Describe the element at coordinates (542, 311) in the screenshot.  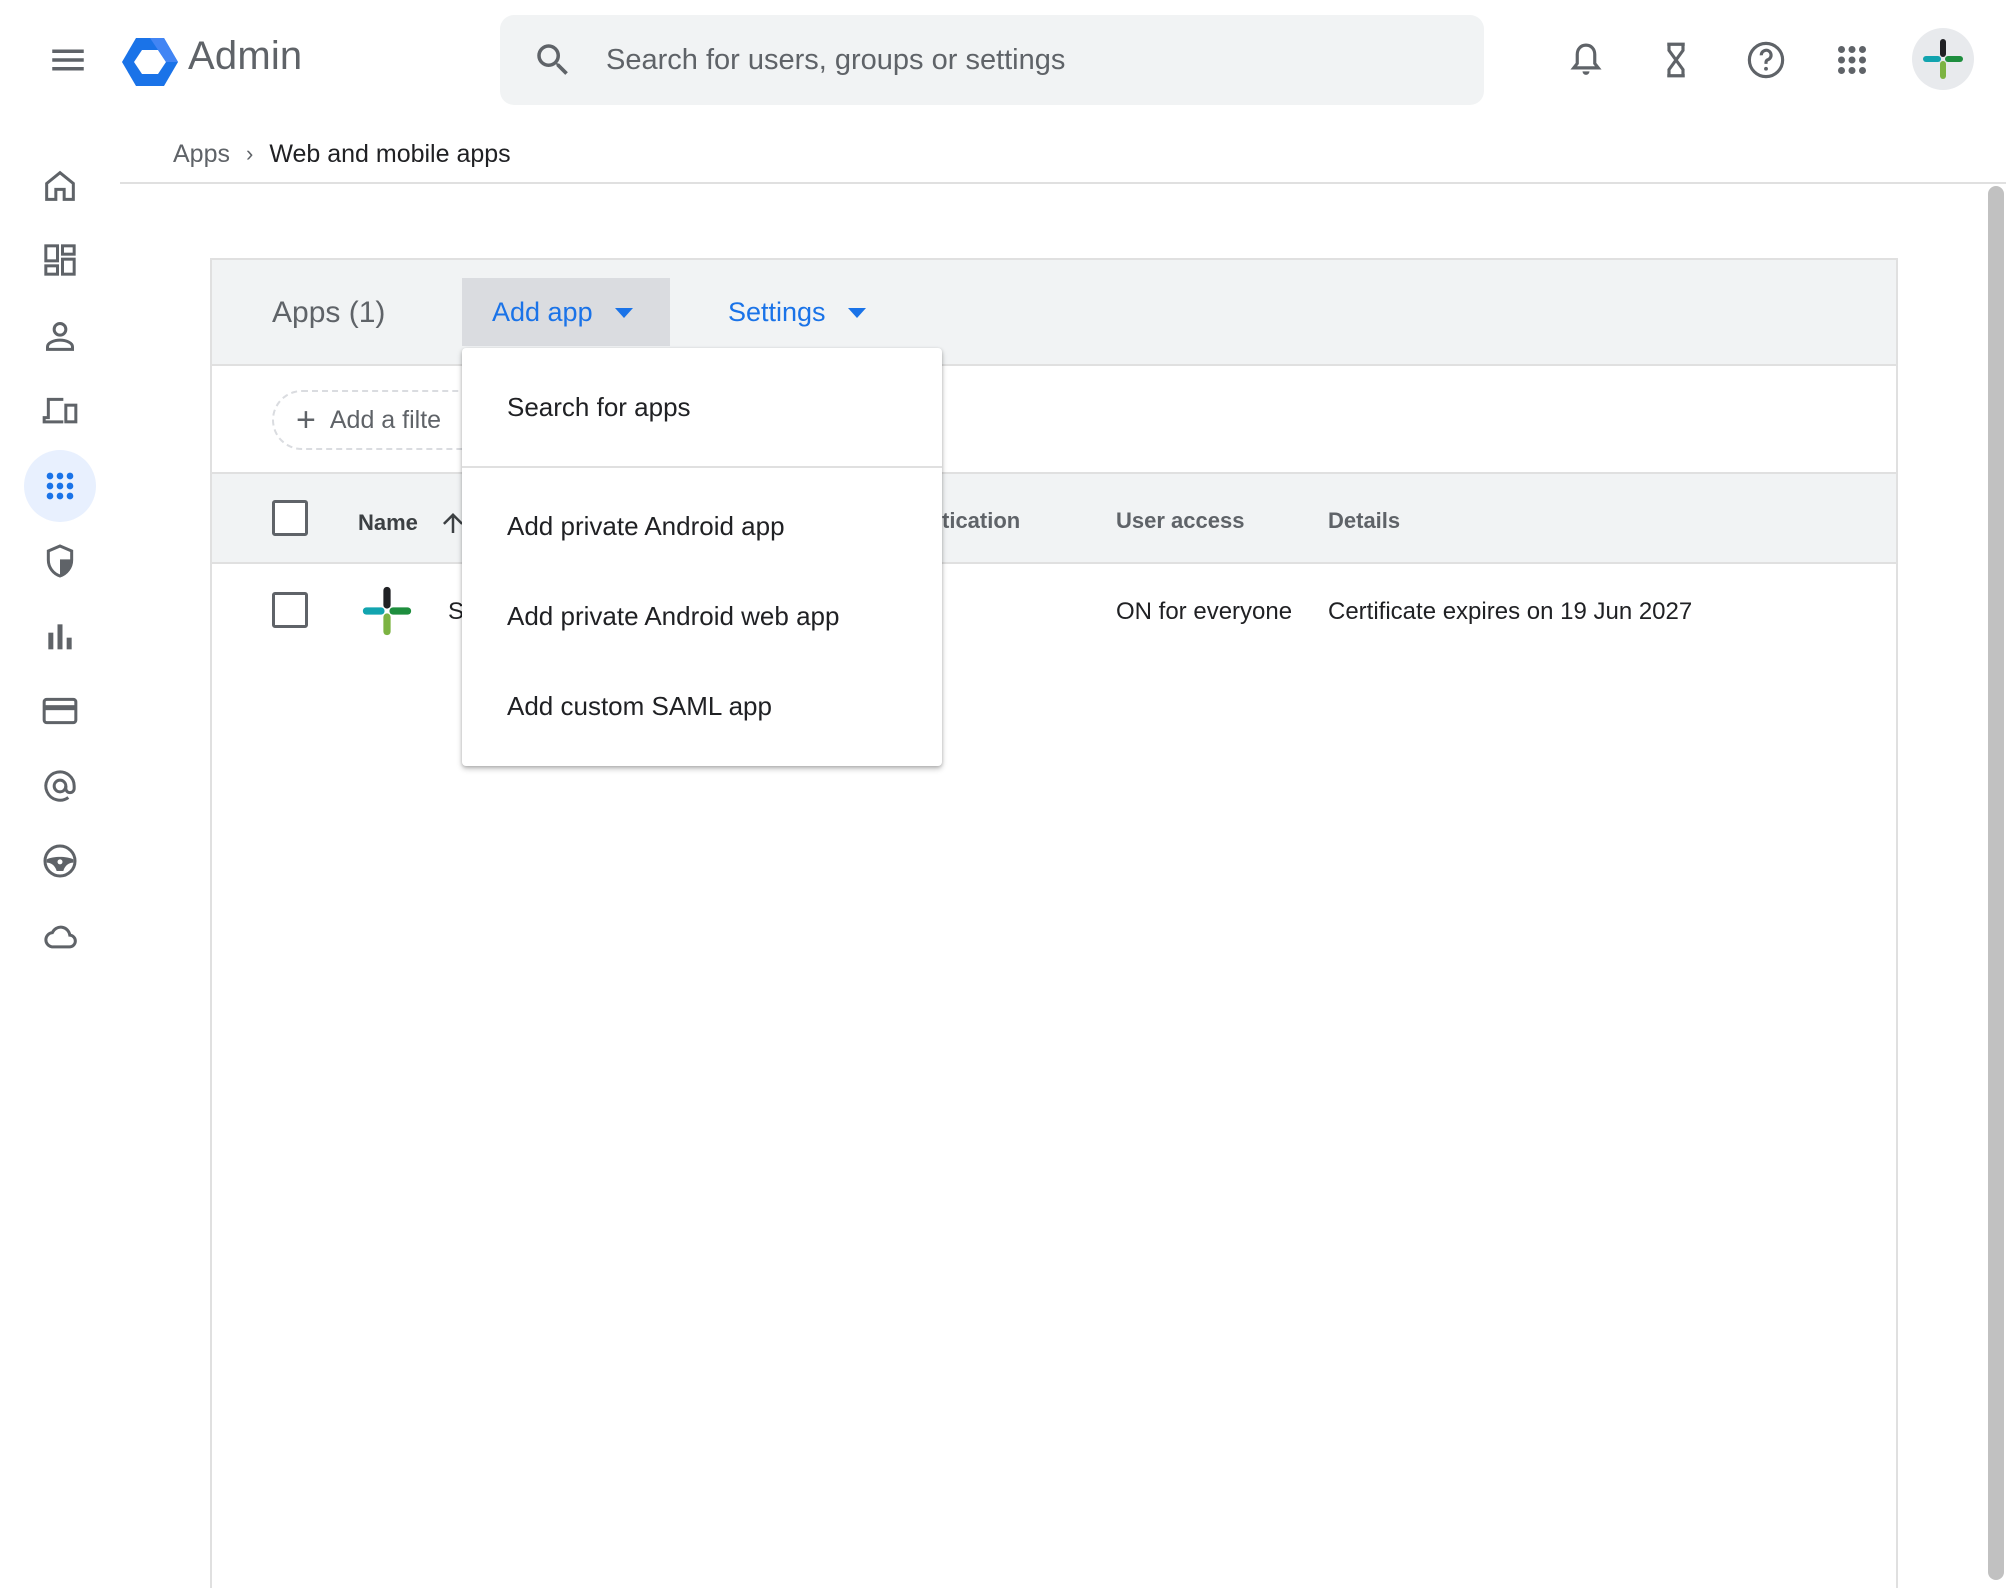
I see `add-app-label: Add app` at that location.